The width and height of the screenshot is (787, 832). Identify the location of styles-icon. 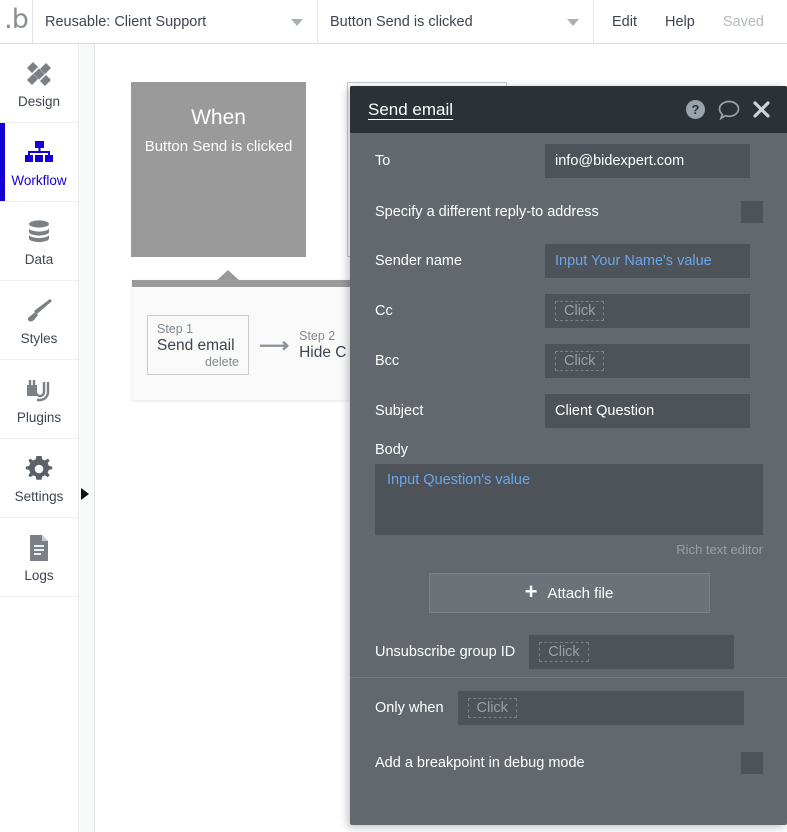
(39, 311).